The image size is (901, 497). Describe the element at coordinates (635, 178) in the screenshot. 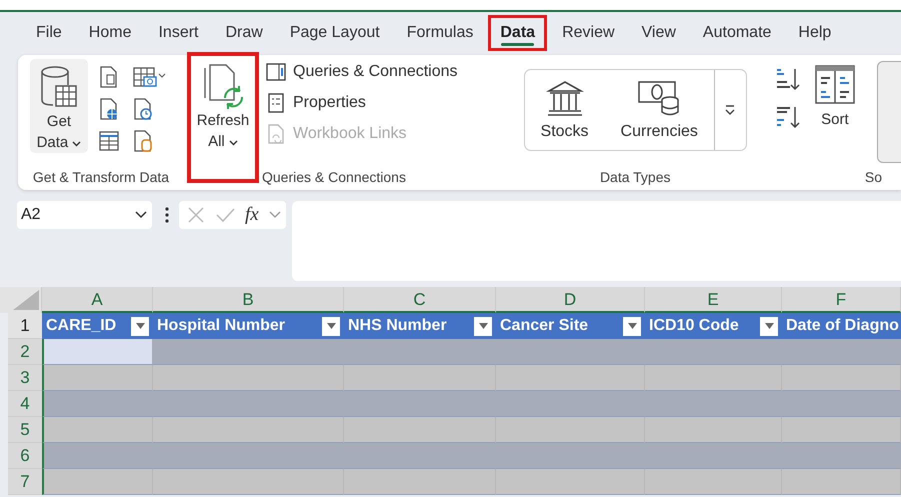

I see `group-label: Data Types` at that location.